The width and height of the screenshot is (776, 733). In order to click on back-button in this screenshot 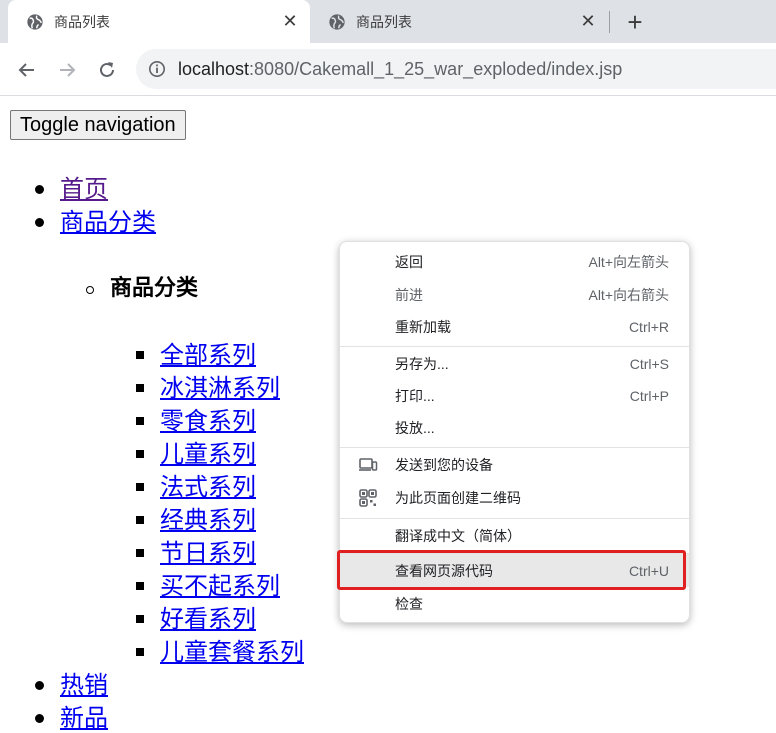, I will do `click(27, 70)`.